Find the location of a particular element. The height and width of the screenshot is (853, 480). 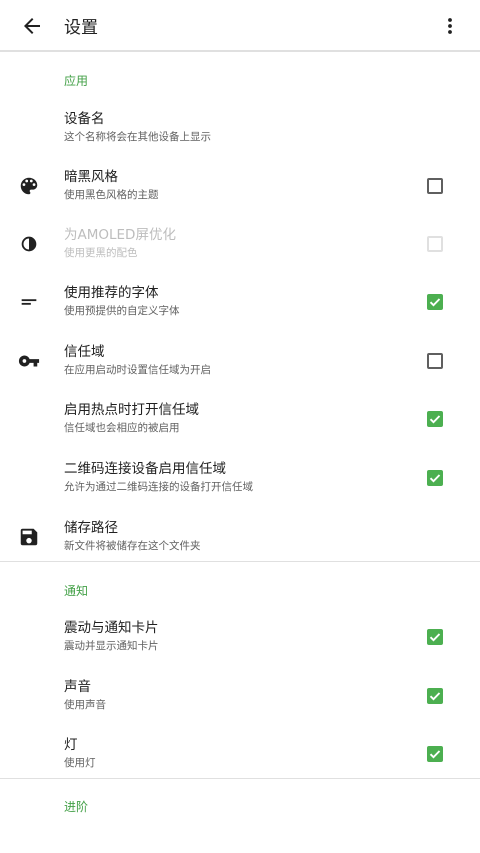

pref-summary: 允许为通过二维码连接的设备打开信任域 is located at coordinates (158, 487).